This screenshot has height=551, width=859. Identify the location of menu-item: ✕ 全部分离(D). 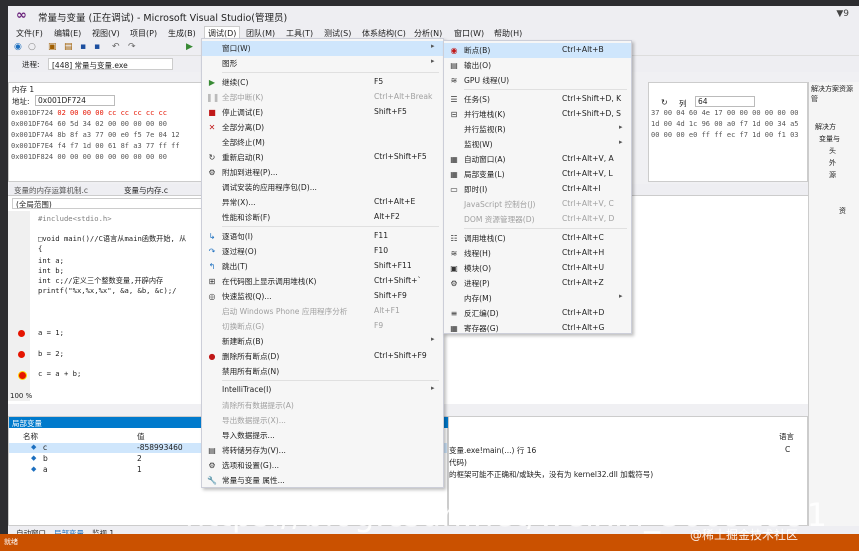
(322, 127).